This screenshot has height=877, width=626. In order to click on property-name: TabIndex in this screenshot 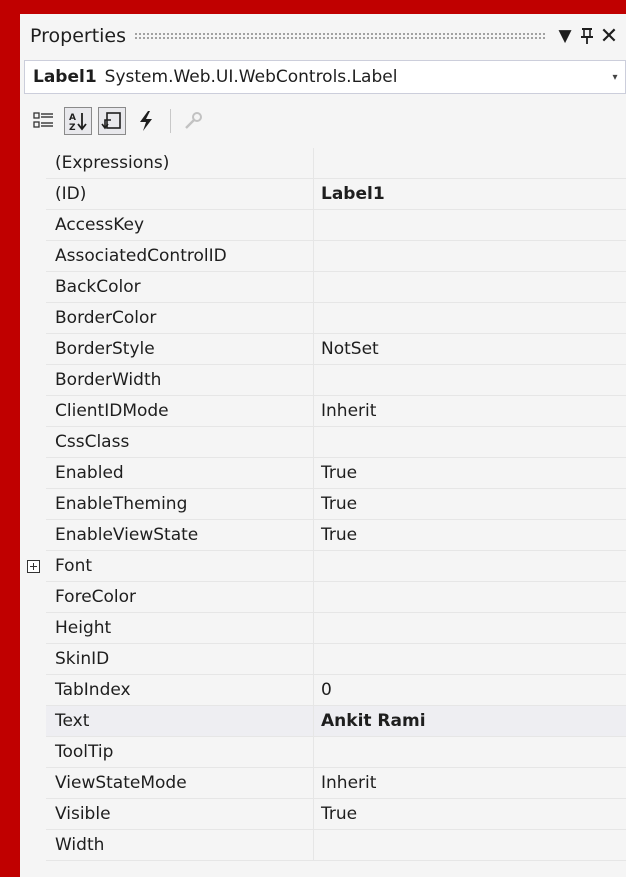, I will do `click(180, 690)`.